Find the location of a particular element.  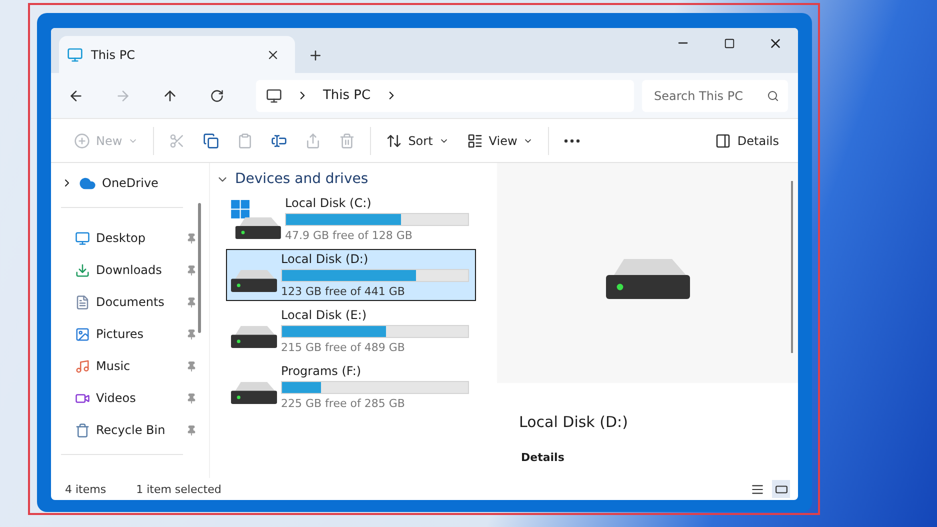

sidebar-label: Music is located at coordinates (114, 366).